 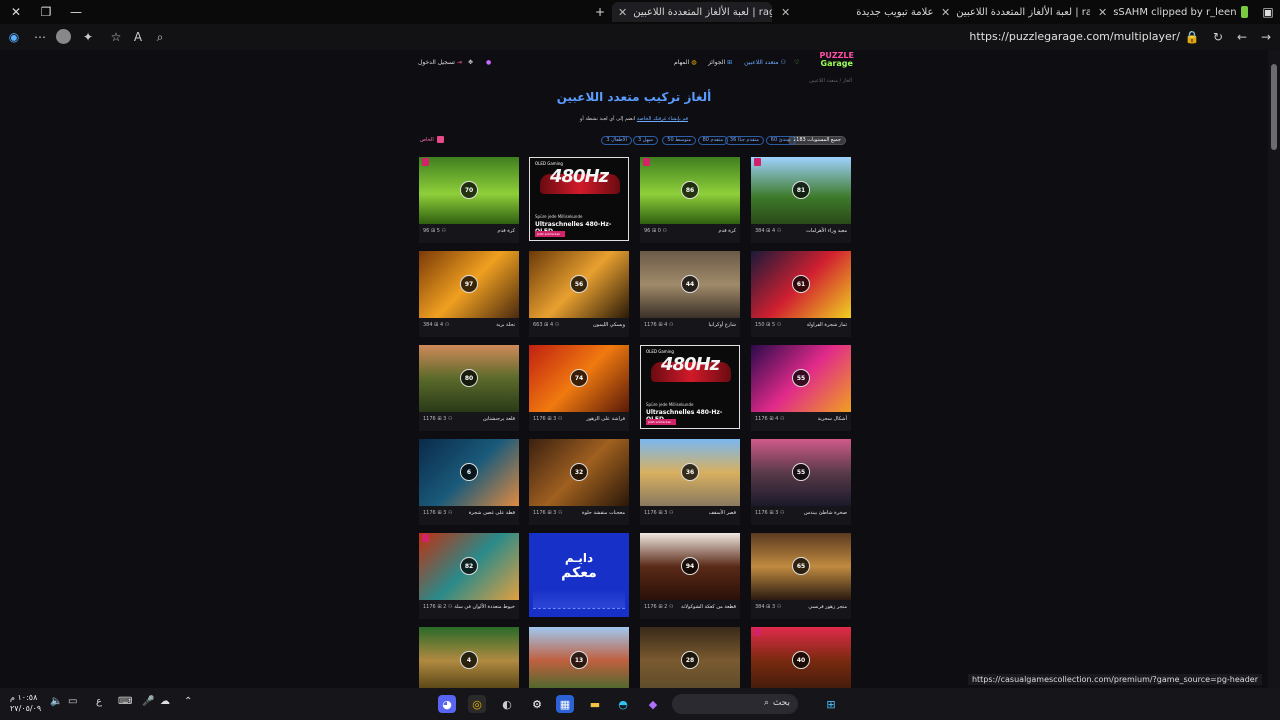 What do you see at coordinates (16, 12) in the screenshot?
I see `close-window-icon: ✕` at bounding box center [16, 12].